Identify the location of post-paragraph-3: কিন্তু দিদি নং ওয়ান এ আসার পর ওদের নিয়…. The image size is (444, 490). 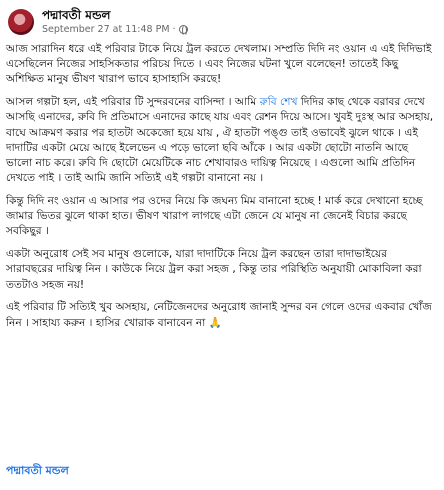
(214, 216).